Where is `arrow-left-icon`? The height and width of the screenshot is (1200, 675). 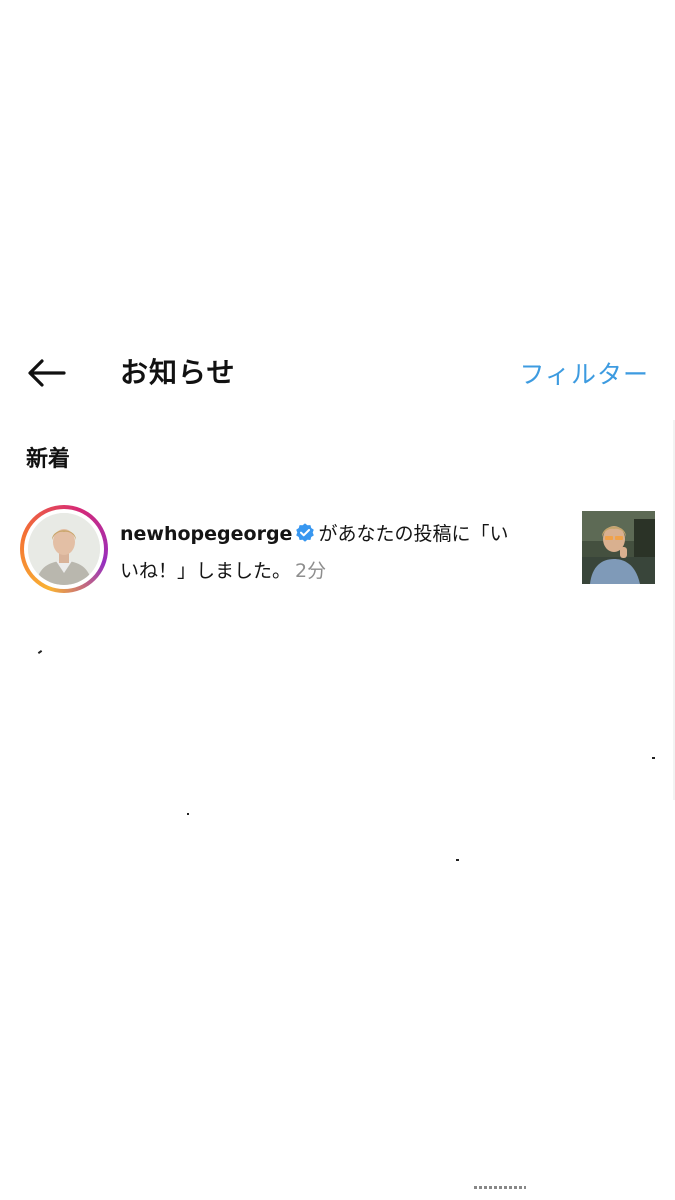
arrow-left-icon is located at coordinates (47, 373).